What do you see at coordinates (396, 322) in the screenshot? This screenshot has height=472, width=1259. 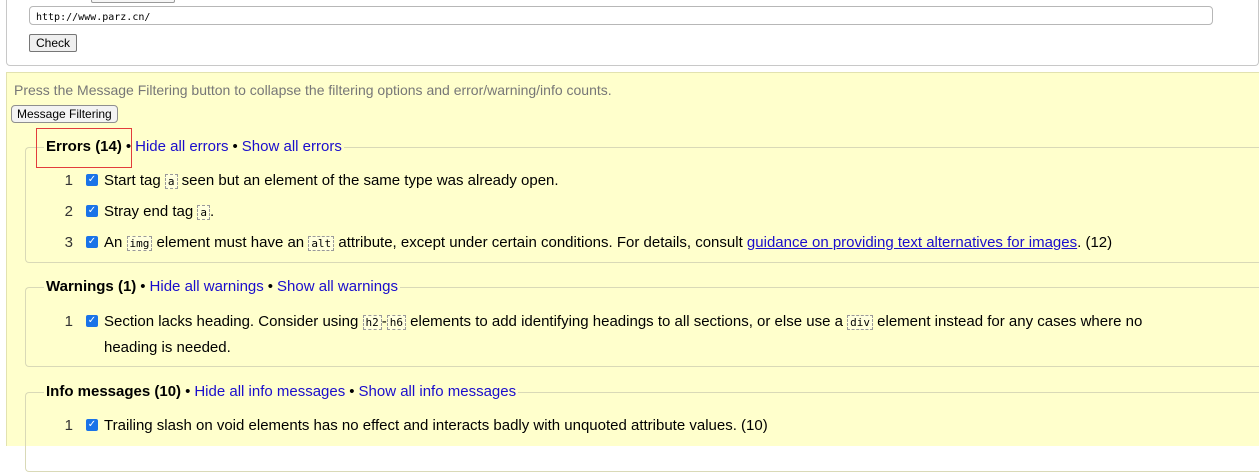 I see `code-tag: h6` at bounding box center [396, 322].